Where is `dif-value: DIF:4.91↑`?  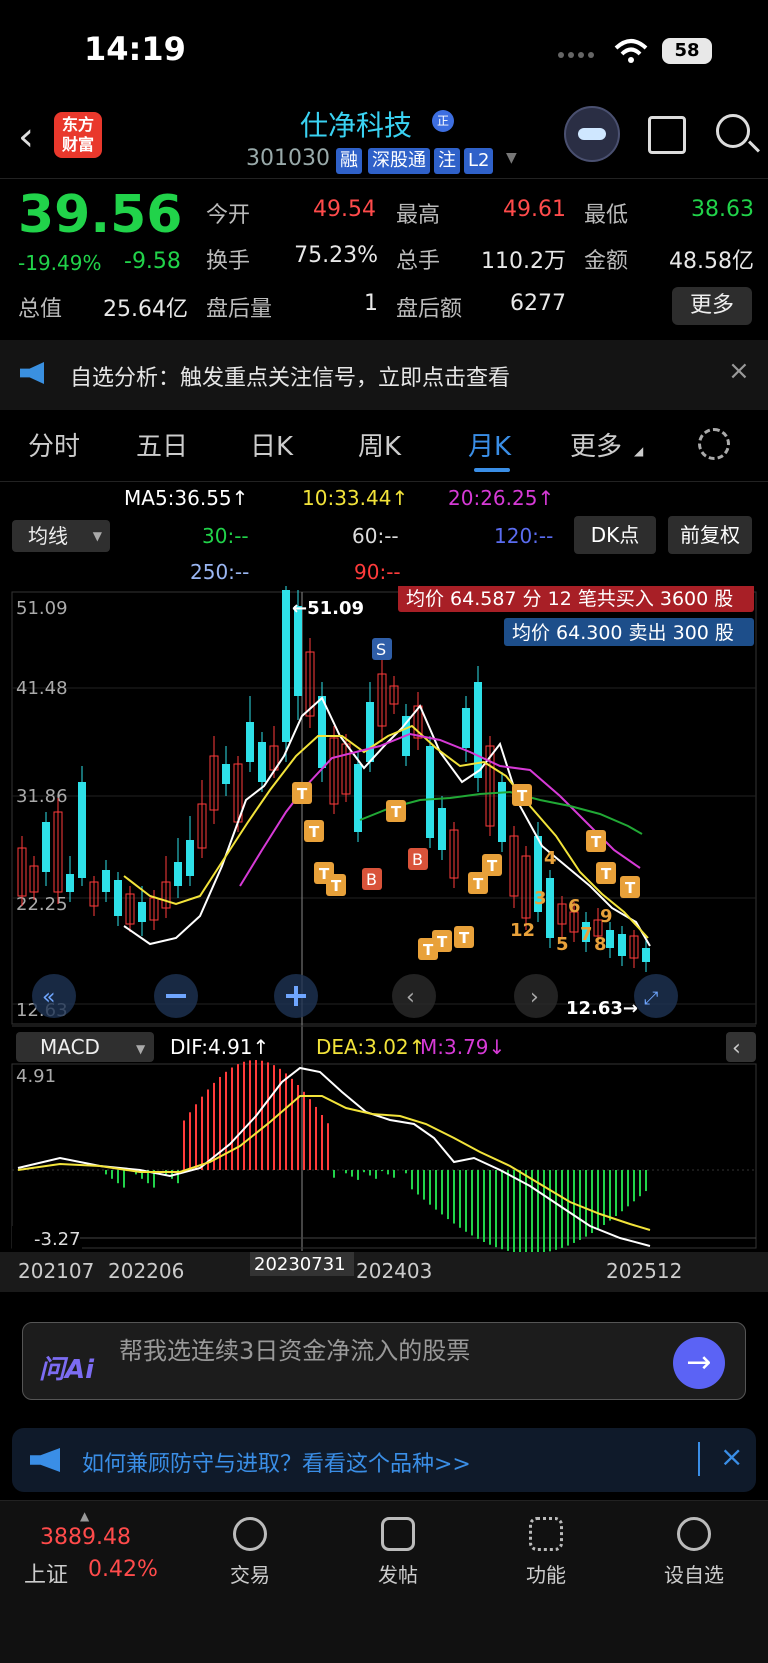 dif-value: DIF:4.91↑ is located at coordinates (219, 1047).